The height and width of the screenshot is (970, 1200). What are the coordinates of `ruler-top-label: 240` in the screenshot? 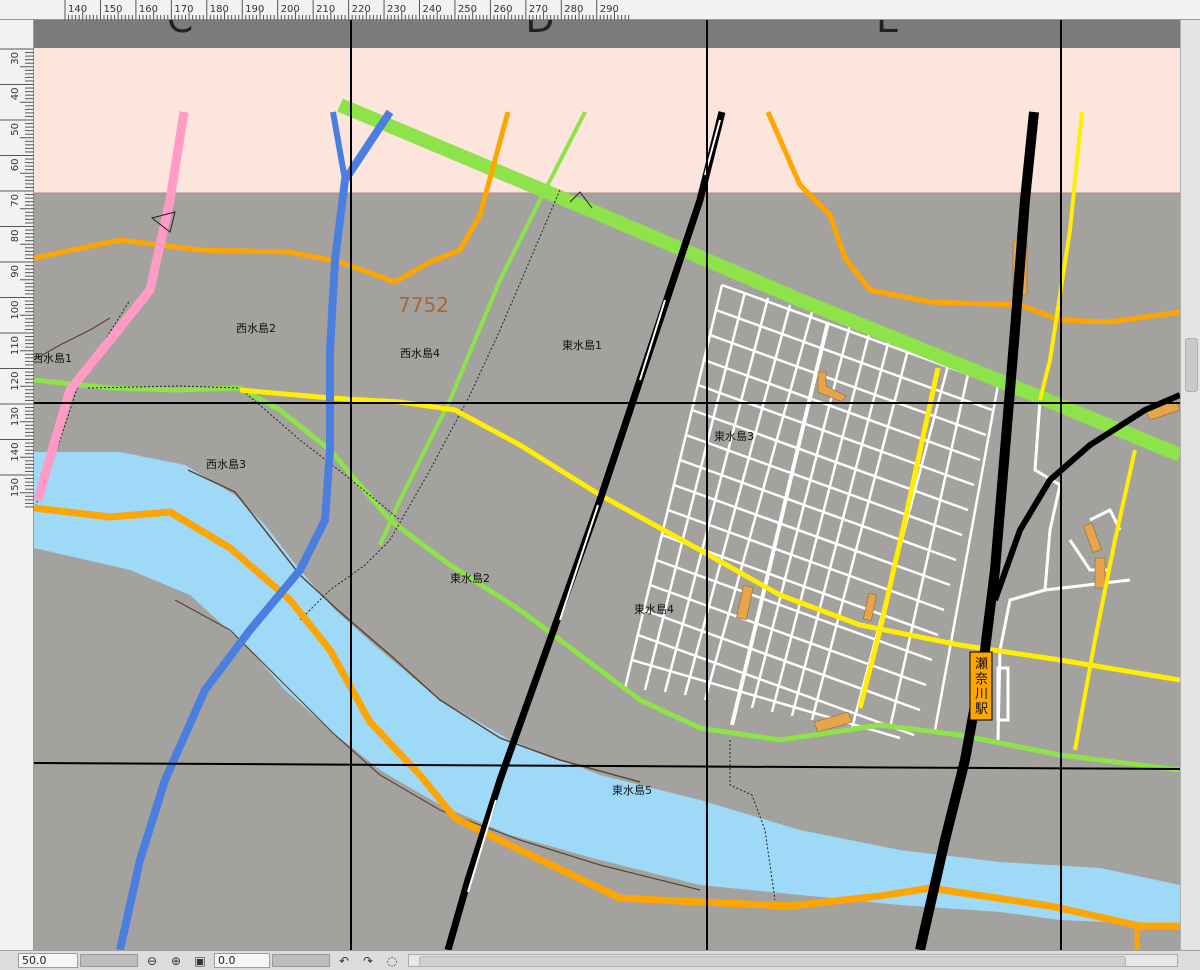 It's located at (432, 9).